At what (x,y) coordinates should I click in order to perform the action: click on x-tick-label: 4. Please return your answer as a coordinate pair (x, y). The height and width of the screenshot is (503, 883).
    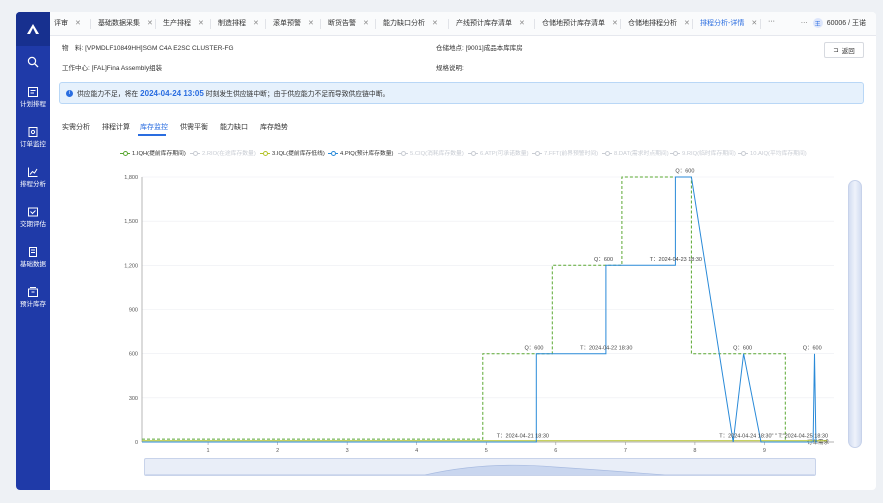
    Looking at the image, I should click on (416, 451).